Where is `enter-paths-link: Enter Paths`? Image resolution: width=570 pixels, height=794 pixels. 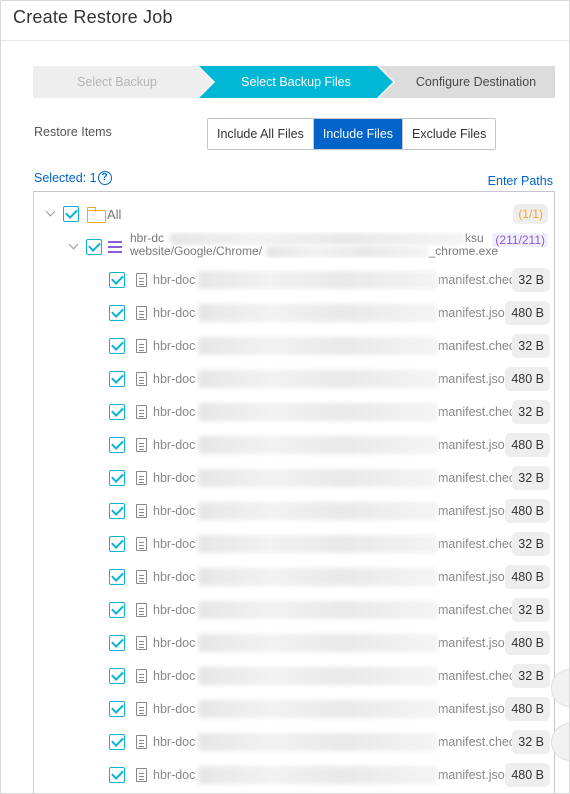 enter-paths-link: Enter Paths is located at coordinates (520, 181).